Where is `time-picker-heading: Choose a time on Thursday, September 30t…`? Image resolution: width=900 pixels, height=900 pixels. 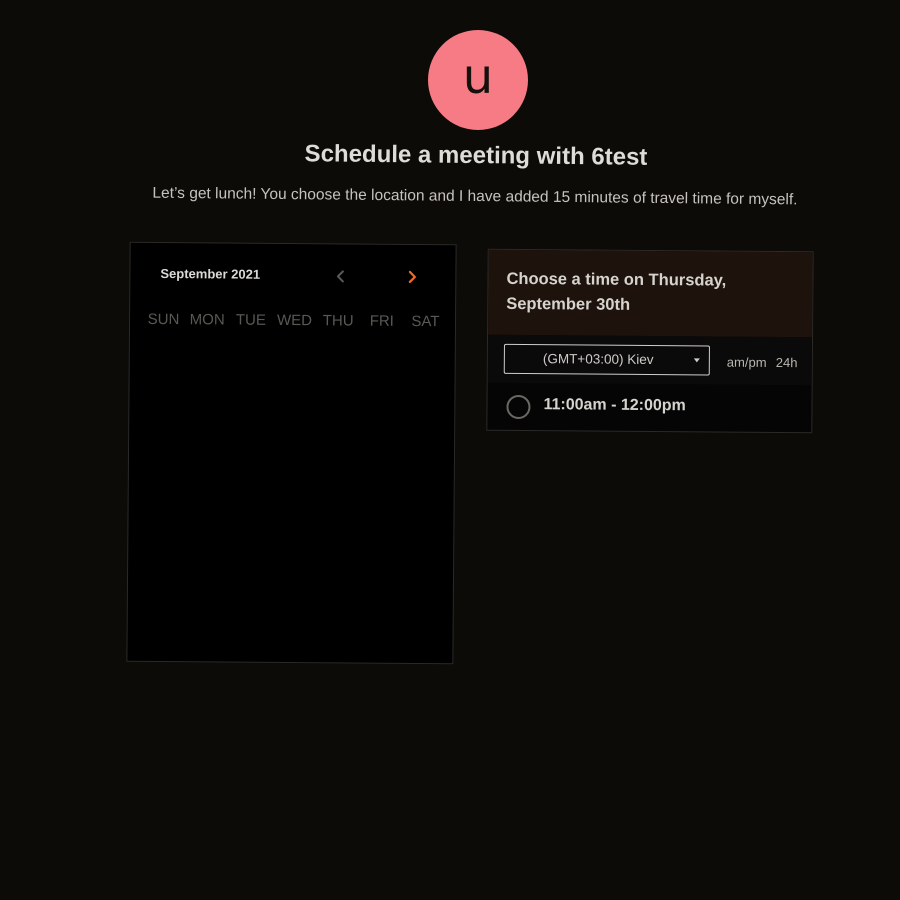 time-picker-heading: Choose a time on Thursday, September 30t… is located at coordinates (616, 291).